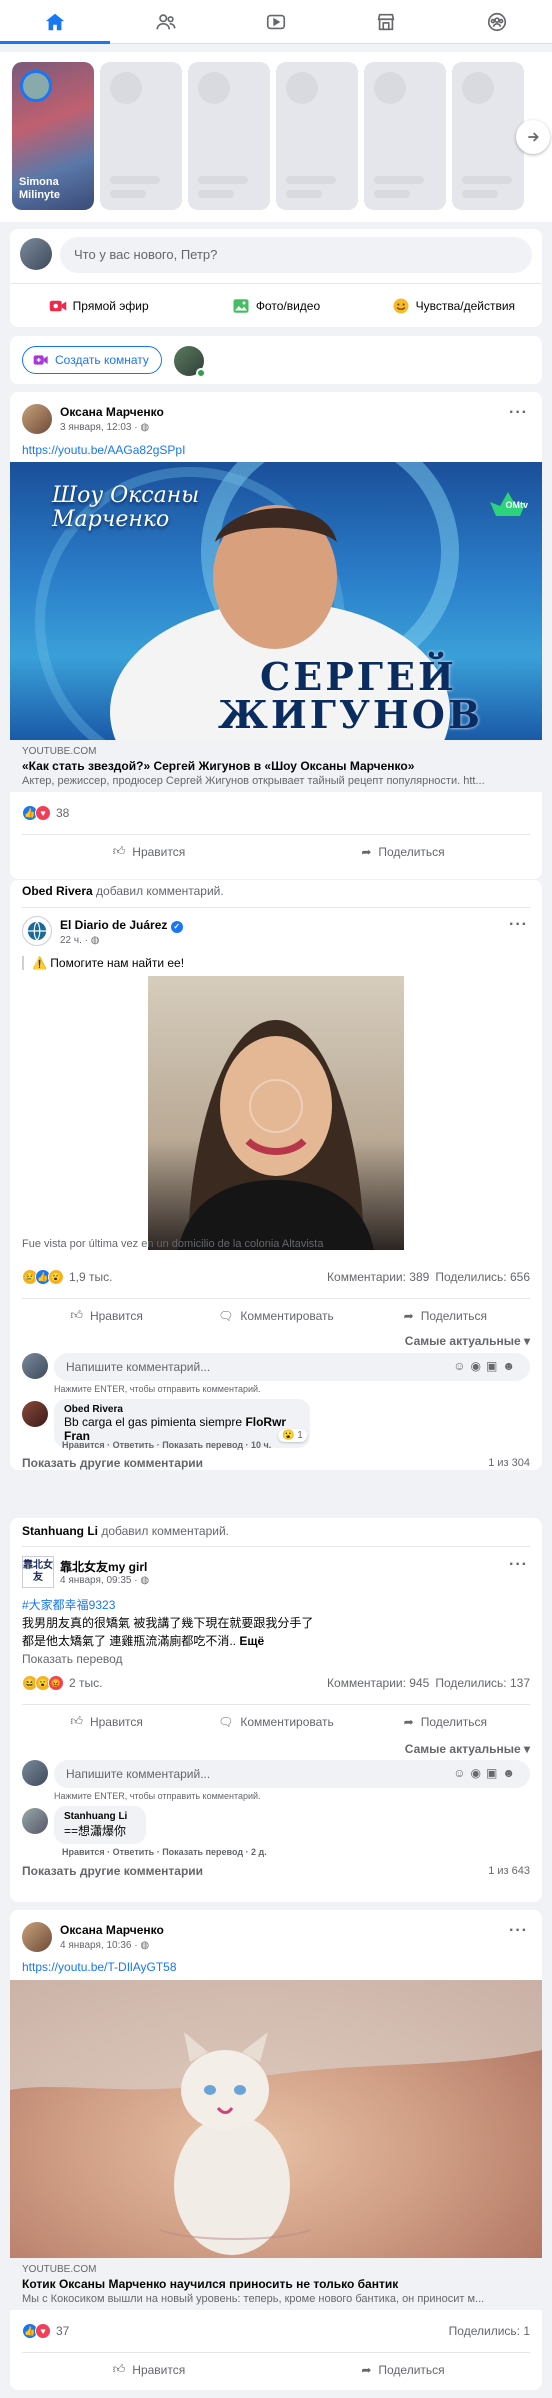  Describe the element at coordinates (56, 1683) in the screenshot. I see `angry-reaction-icon: 😡` at that location.